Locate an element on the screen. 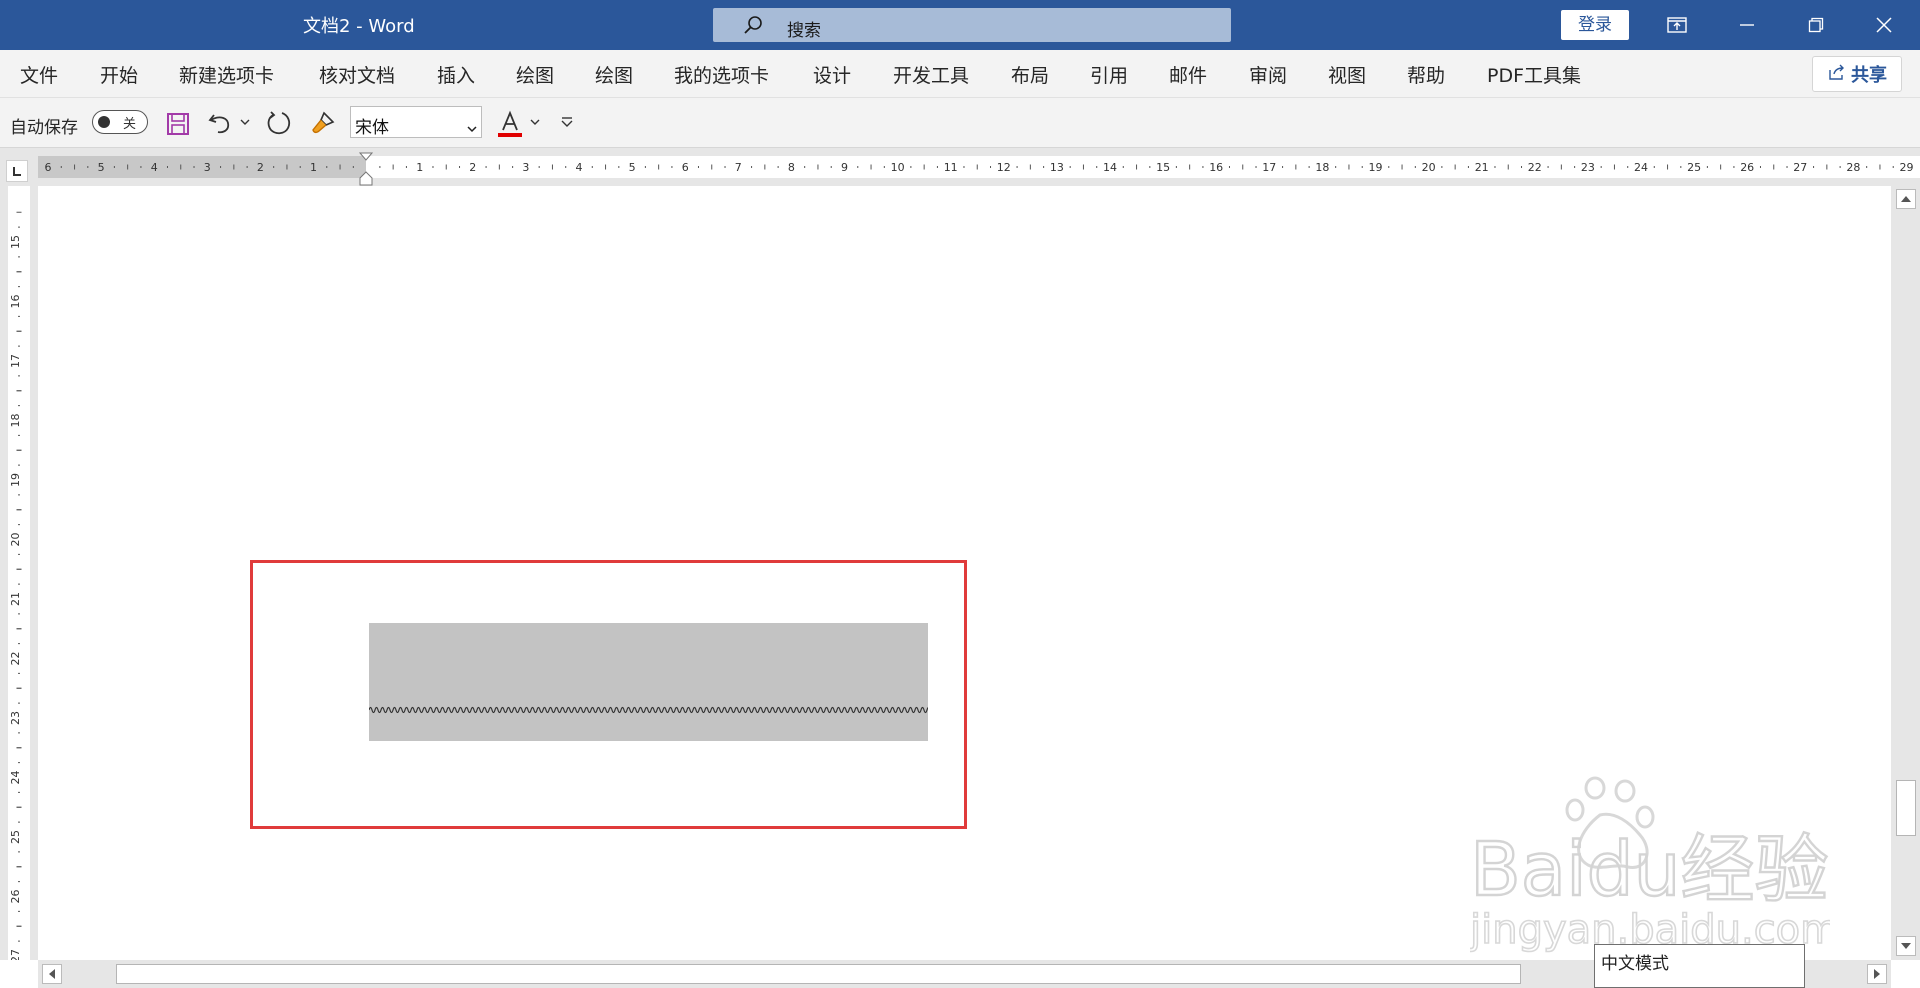 The width and height of the screenshot is (1920, 988). vertical-ruler: 15 16 17 18 19 20 21 22 23 24 25 26 27 is located at coordinates (19, 573).